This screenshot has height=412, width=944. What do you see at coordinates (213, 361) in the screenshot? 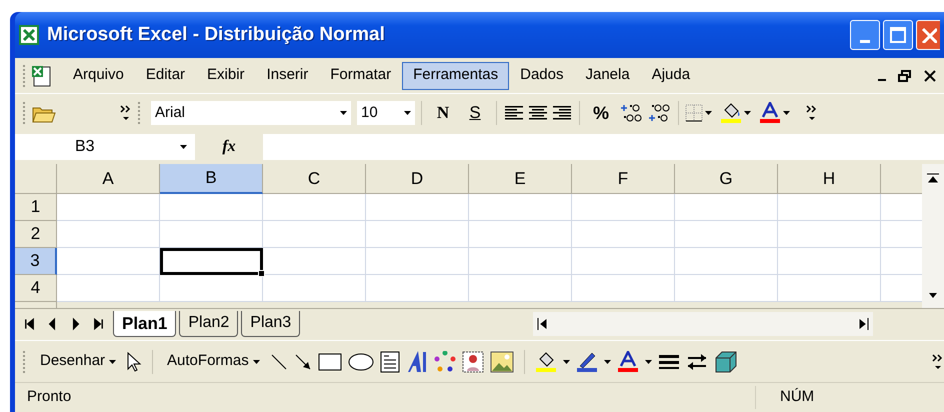
I see `autoshapes-menu: AutoFormas` at bounding box center [213, 361].